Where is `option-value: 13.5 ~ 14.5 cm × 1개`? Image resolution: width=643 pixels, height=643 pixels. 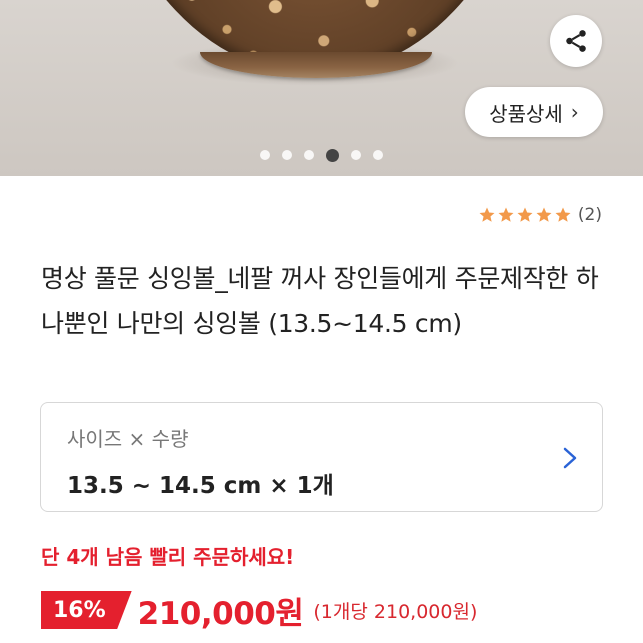
option-value: 13.5 ~ 14.5 cm × 1개 is located at coordinates (200, 486).